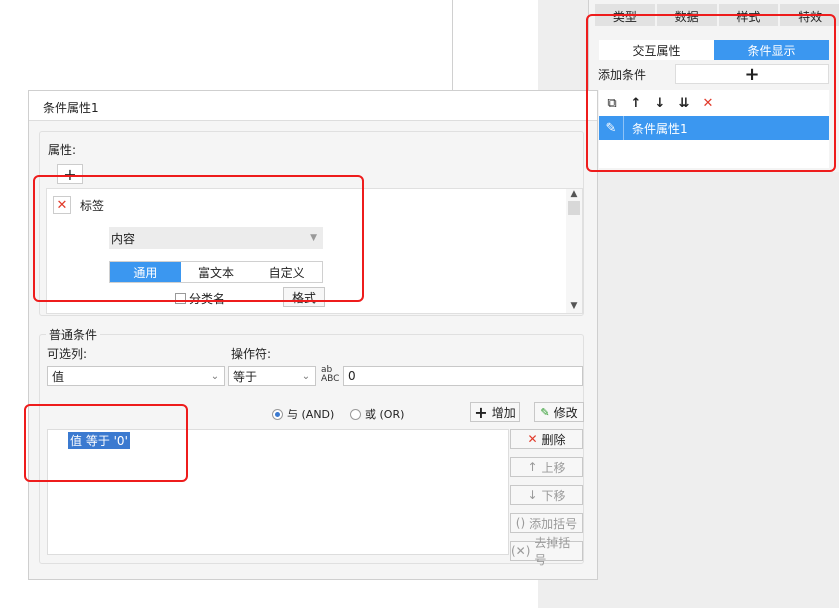 The height and width of the screenshot is (608, 839). Describe the element at coordinates (559, 412) in the screenshot. I see `modify-button: ✎ 修改` at that location.